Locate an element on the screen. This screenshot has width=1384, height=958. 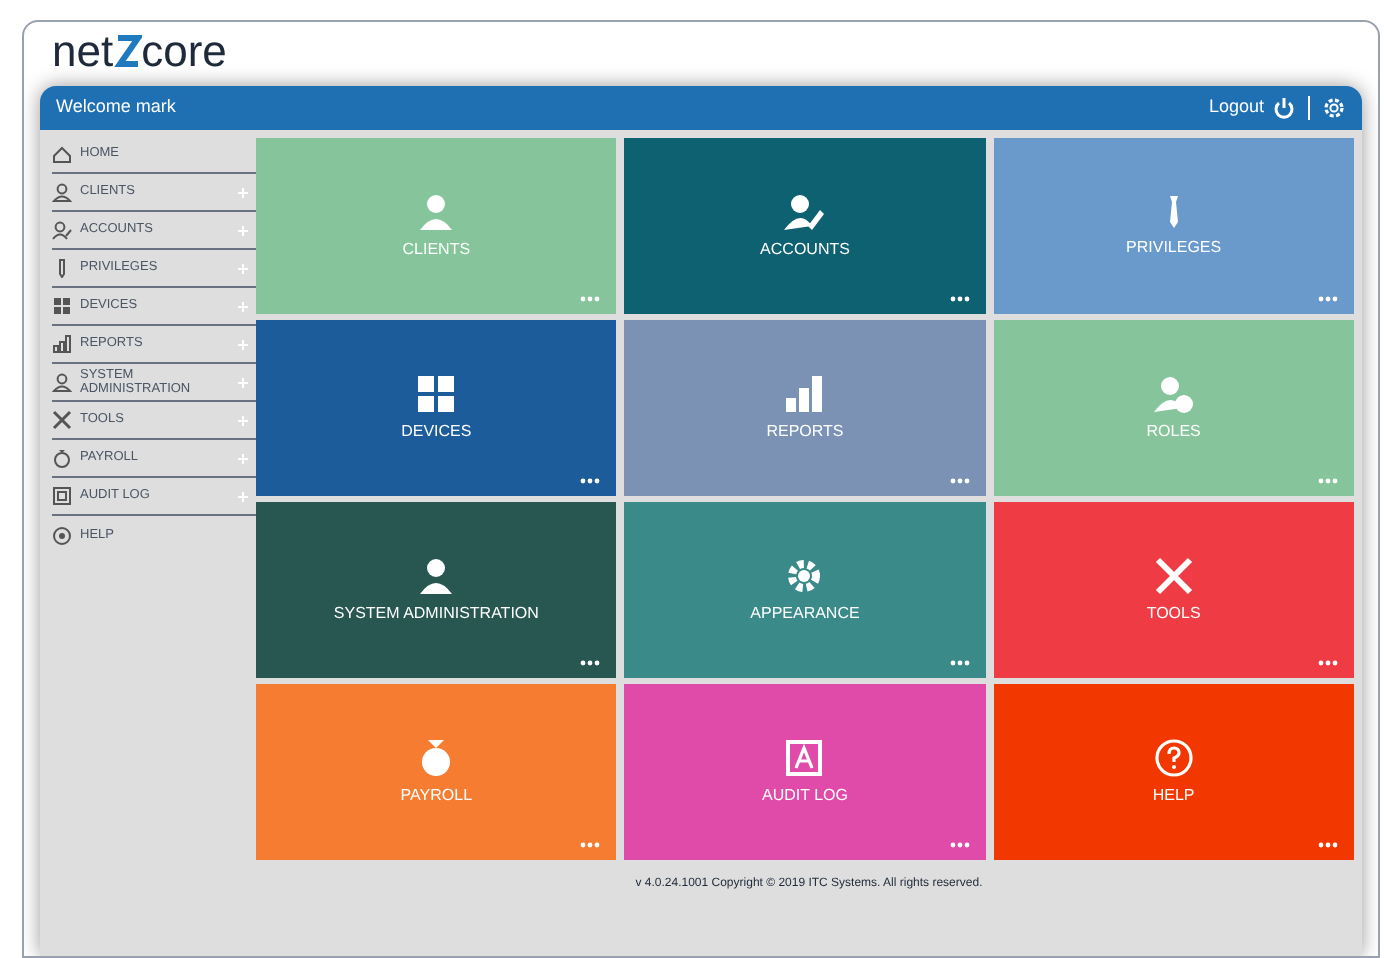
menu-tile: AUDIT LOG is located at coordinates (805, 772).